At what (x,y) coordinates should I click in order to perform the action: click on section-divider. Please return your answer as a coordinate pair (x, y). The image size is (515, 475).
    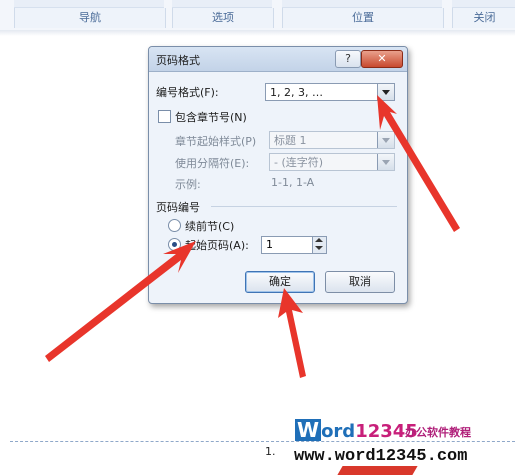
    Looking at the image, I should click on (304, 206).